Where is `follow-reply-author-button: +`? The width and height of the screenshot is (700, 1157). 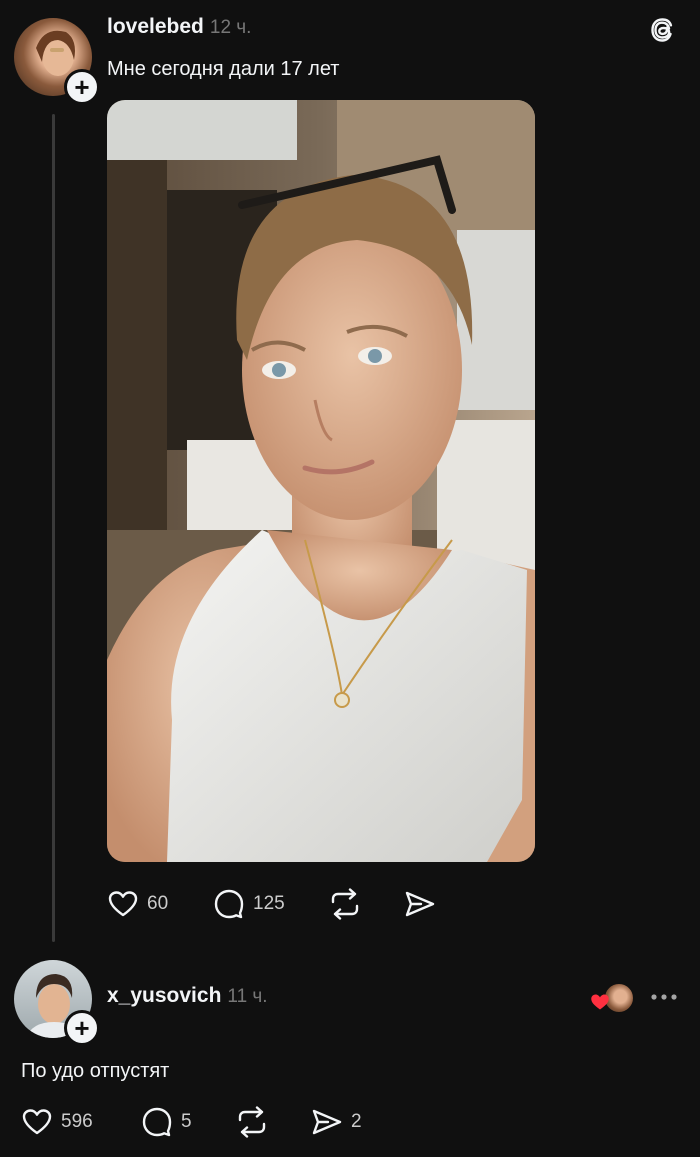
follow-reply-author-button: + is located at coordinates (82, 1028).